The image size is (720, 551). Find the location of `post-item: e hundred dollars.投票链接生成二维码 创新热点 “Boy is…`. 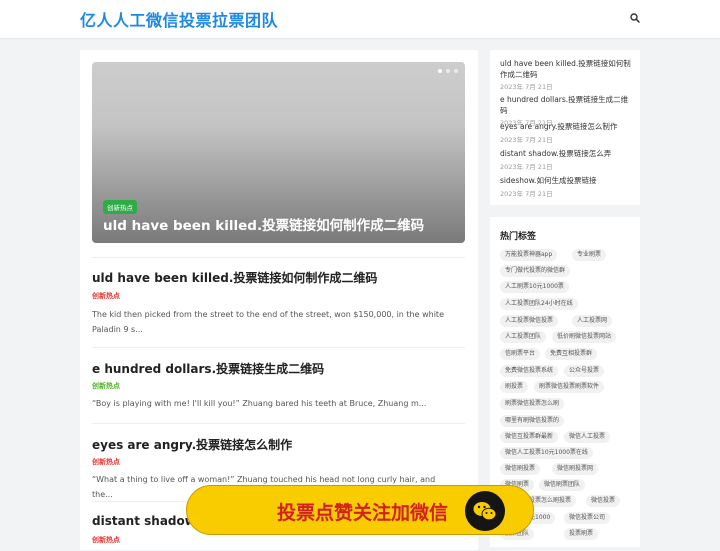

post-item: e hundred dollars.投票链接生成二维码 创新热点 “Boy is… is located at coordinates (278, 385).